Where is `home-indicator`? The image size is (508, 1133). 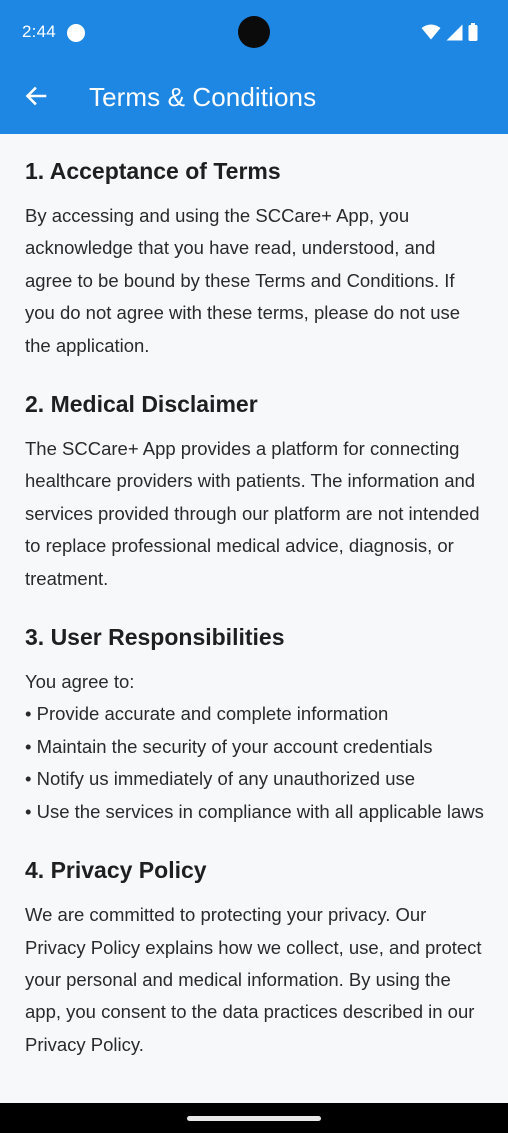
home-indicator is located at coordinates (254, 1118).